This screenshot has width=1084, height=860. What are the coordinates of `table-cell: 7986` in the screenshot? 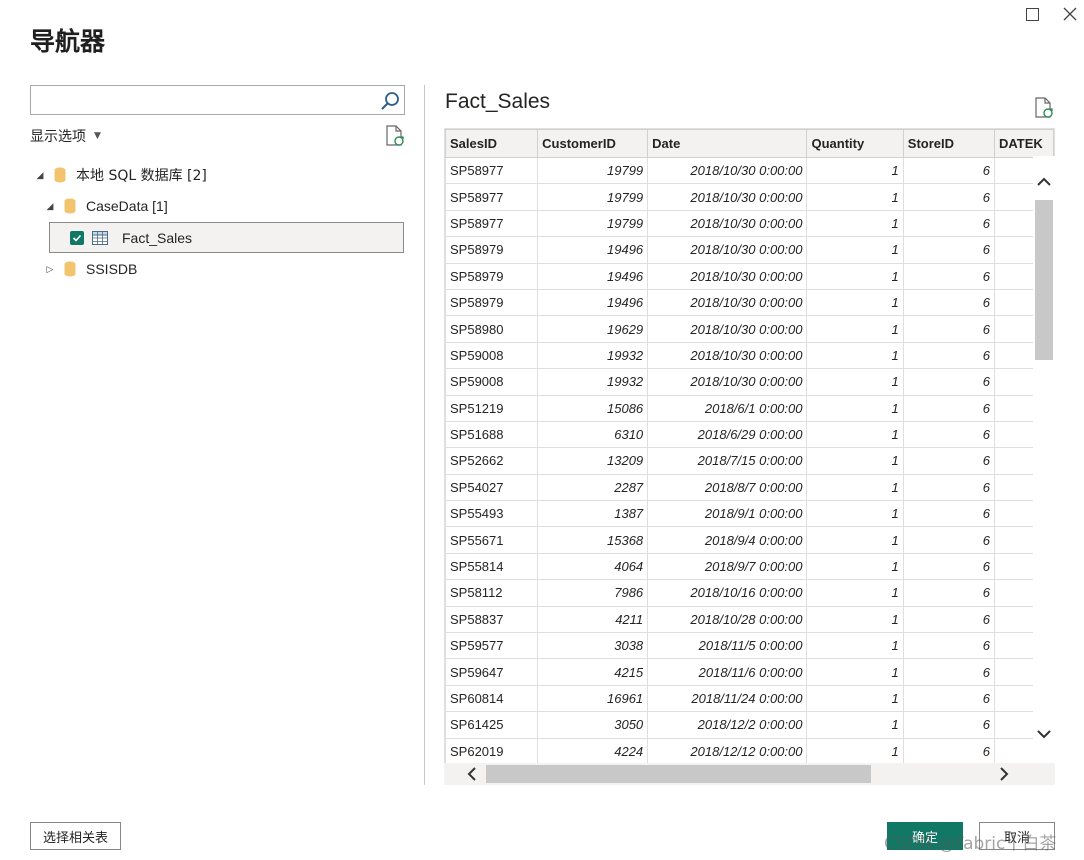 It's located at (593, 593).